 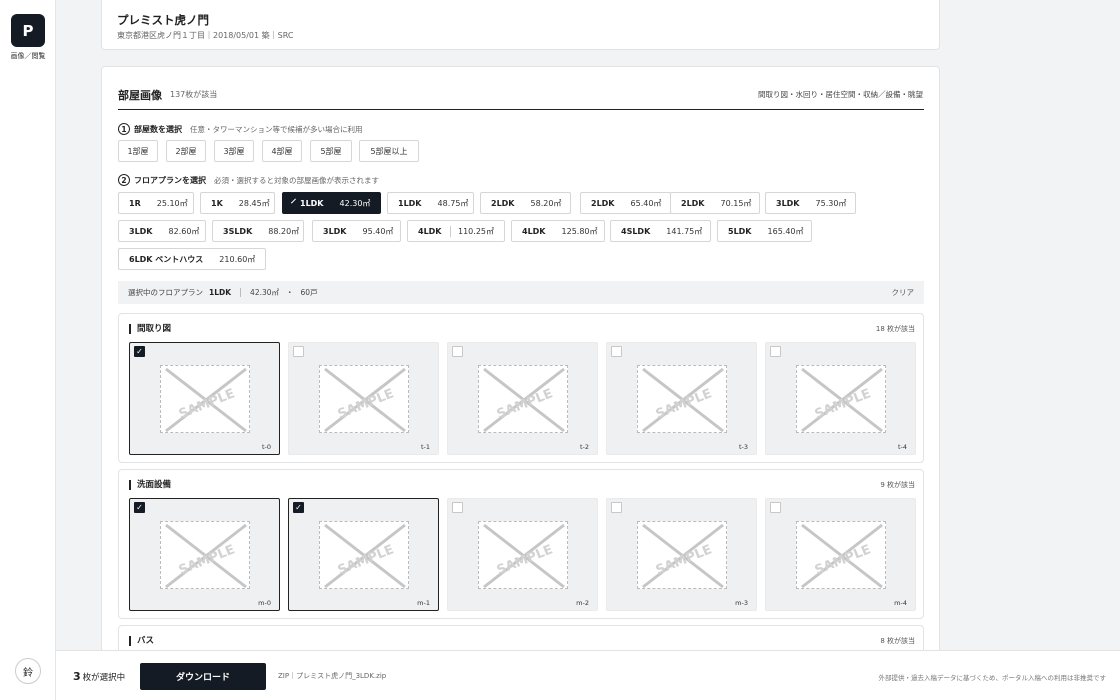 I want to click on property-meta: 東京都港区虎ノ門１丁目｜2018/05/01 築｜SRC, so click(x=205, y=35).